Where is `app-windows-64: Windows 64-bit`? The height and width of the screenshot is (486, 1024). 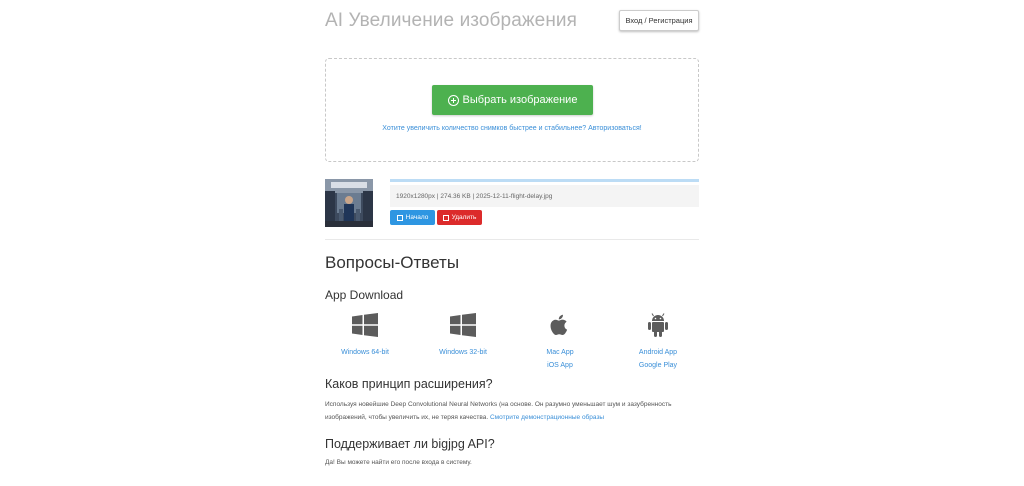 app-windows-64: Windows 64-bit is located at coordinates (365, 336).